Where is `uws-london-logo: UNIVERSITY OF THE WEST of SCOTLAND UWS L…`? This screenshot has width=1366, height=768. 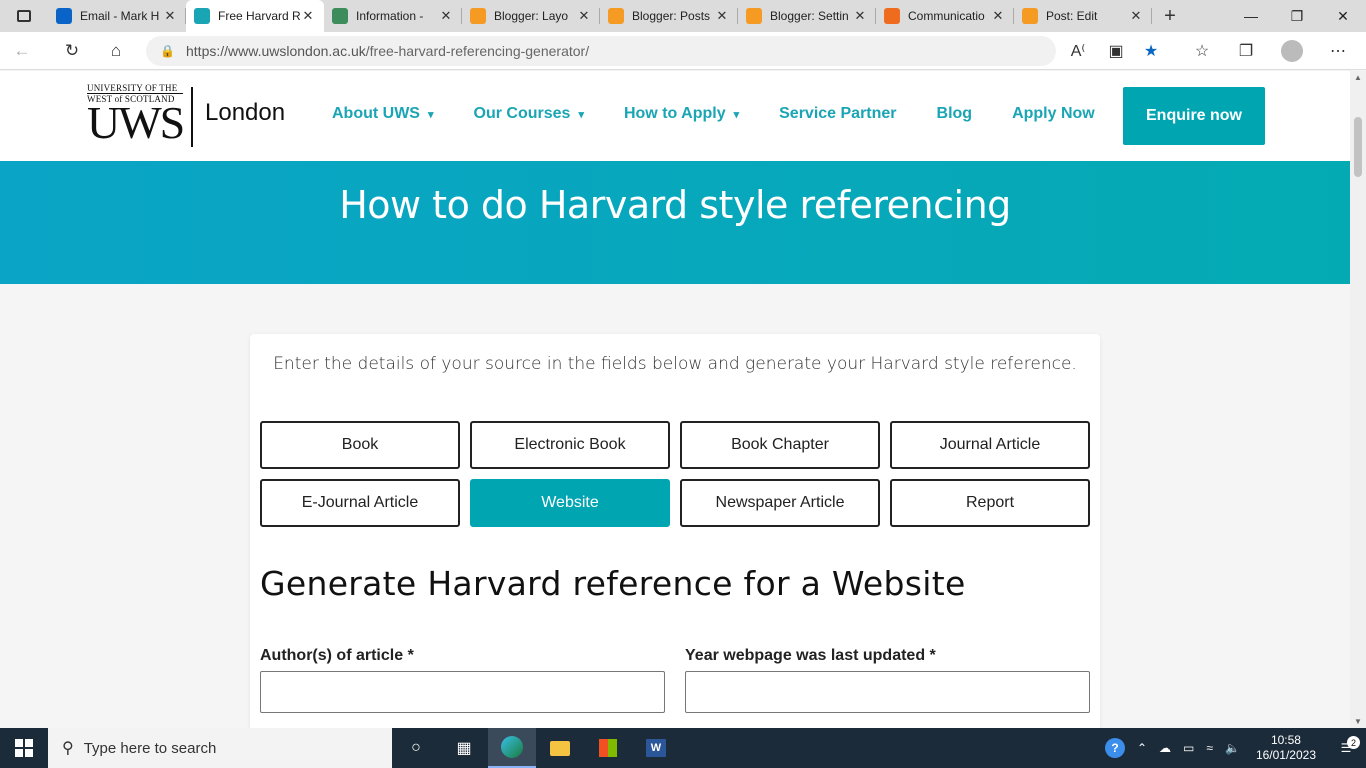
uws-london-logo: UNIVERSITY OF THE WEST of SCOTLAND UWS L… is located at coordinates (187, 116).